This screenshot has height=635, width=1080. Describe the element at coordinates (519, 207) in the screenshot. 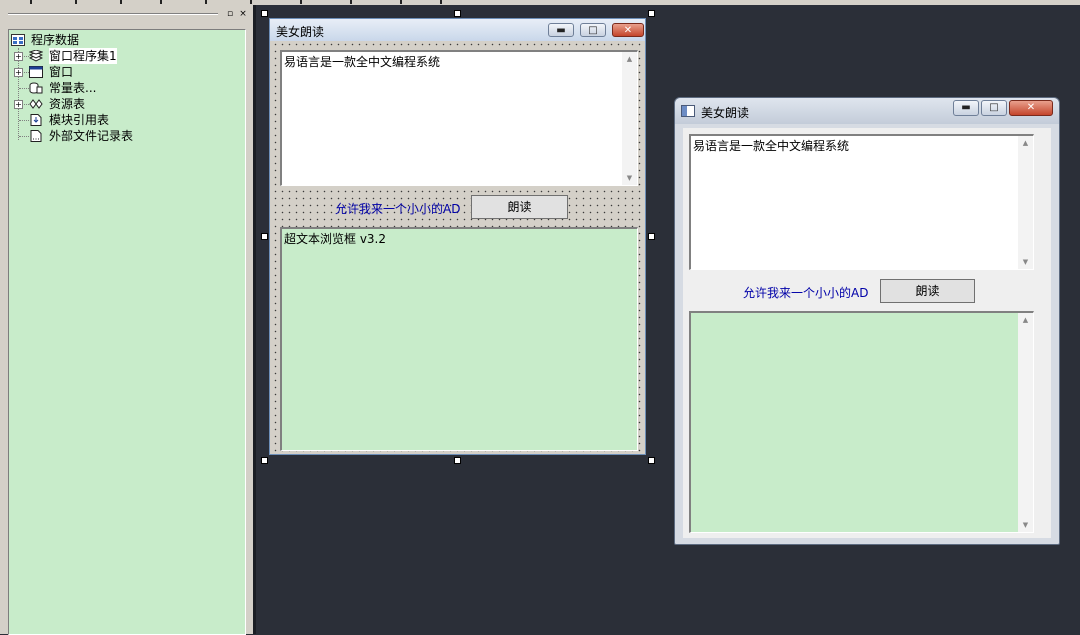

I see `design-read-button: 朗读` at that location.